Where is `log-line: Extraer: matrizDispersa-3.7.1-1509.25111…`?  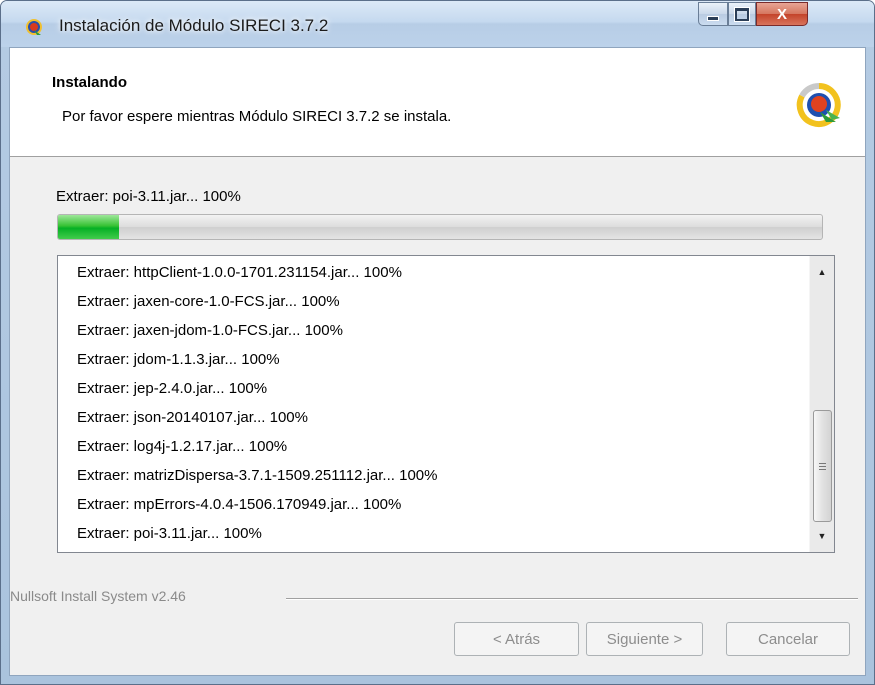
log-line: Extraer: matrizDispersa-3.7.1-1509.25111… is located at coordinates (257, 475).